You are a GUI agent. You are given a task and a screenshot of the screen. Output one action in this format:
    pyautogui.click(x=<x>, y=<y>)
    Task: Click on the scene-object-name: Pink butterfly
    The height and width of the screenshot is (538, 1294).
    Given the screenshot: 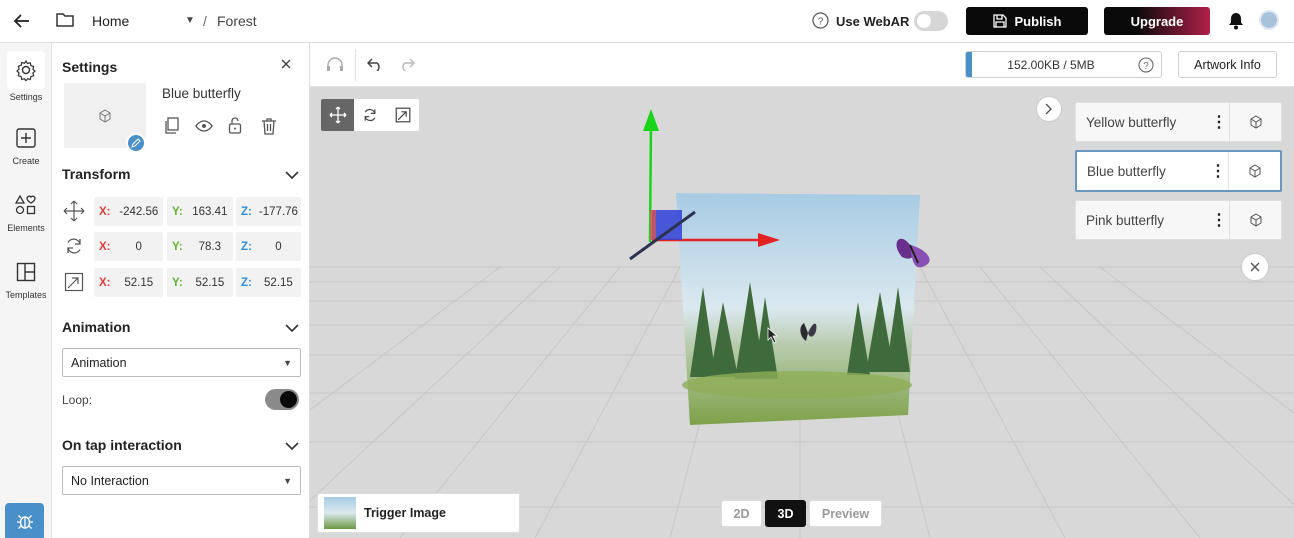 What is the action you would take?
    pyautogui.click(x=1125, y=220)
    